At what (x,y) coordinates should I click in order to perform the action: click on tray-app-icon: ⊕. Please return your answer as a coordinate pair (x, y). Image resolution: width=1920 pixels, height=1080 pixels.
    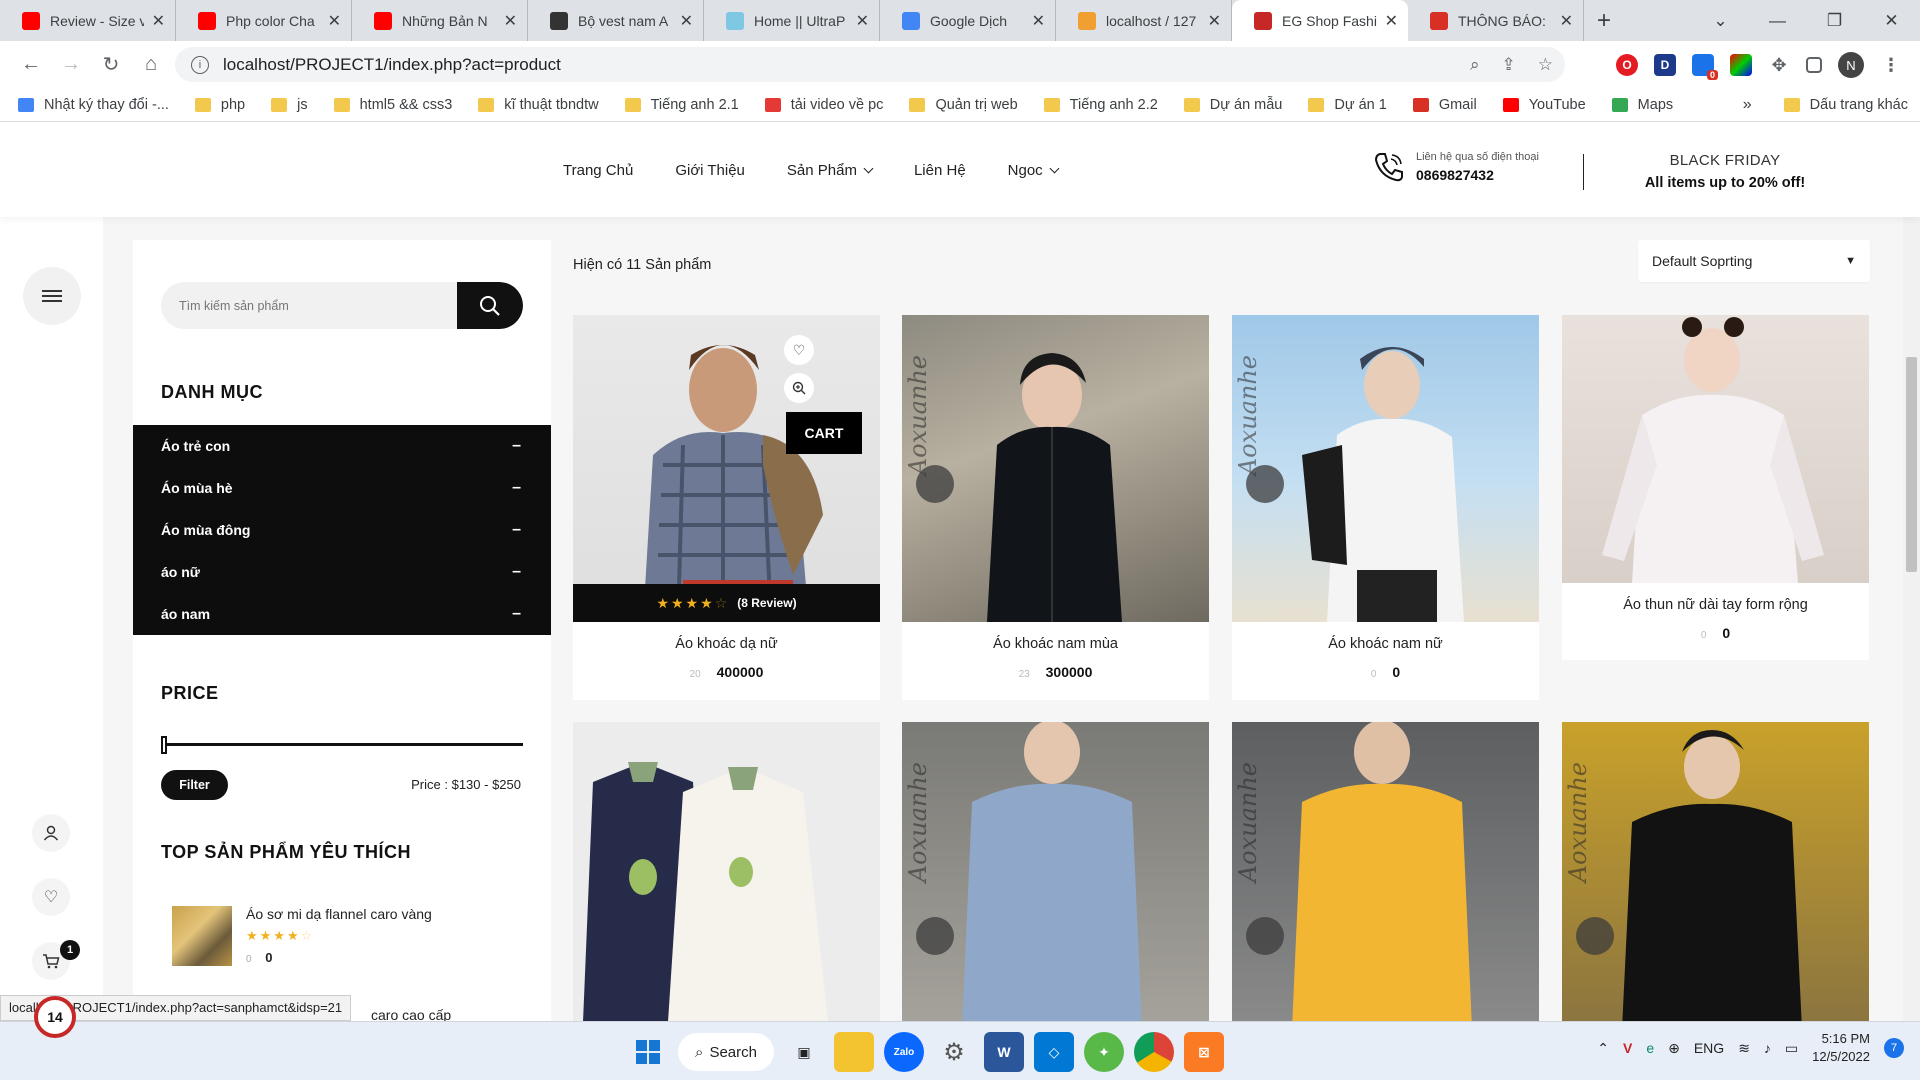
    Looking at the image, I should click on (1674, 1048).